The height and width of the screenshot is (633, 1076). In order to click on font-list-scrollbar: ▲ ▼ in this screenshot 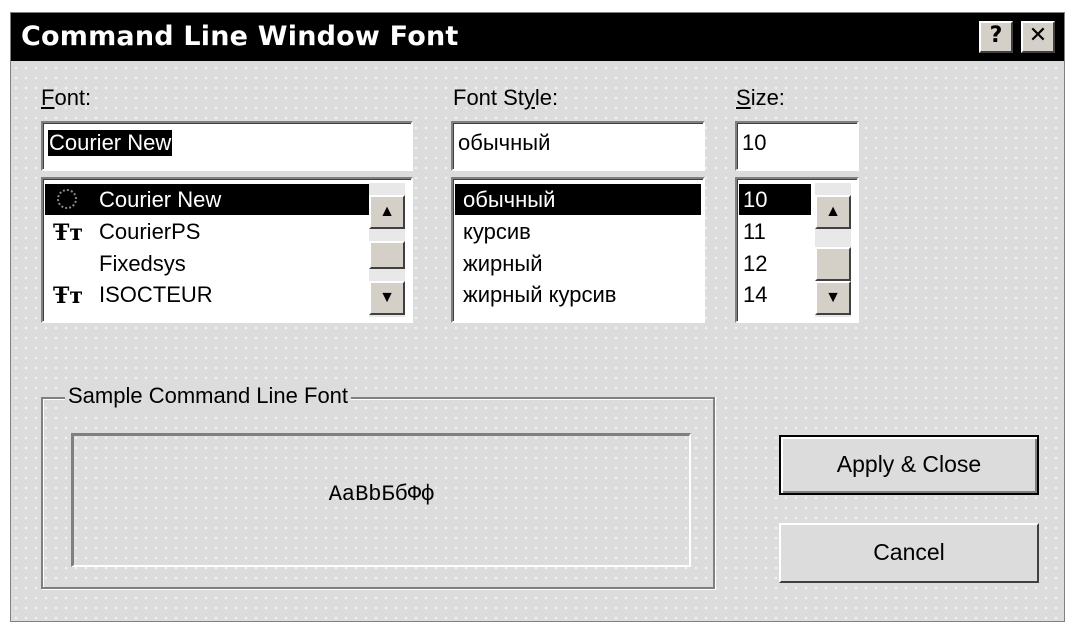, I will do `click(387, 250)`.